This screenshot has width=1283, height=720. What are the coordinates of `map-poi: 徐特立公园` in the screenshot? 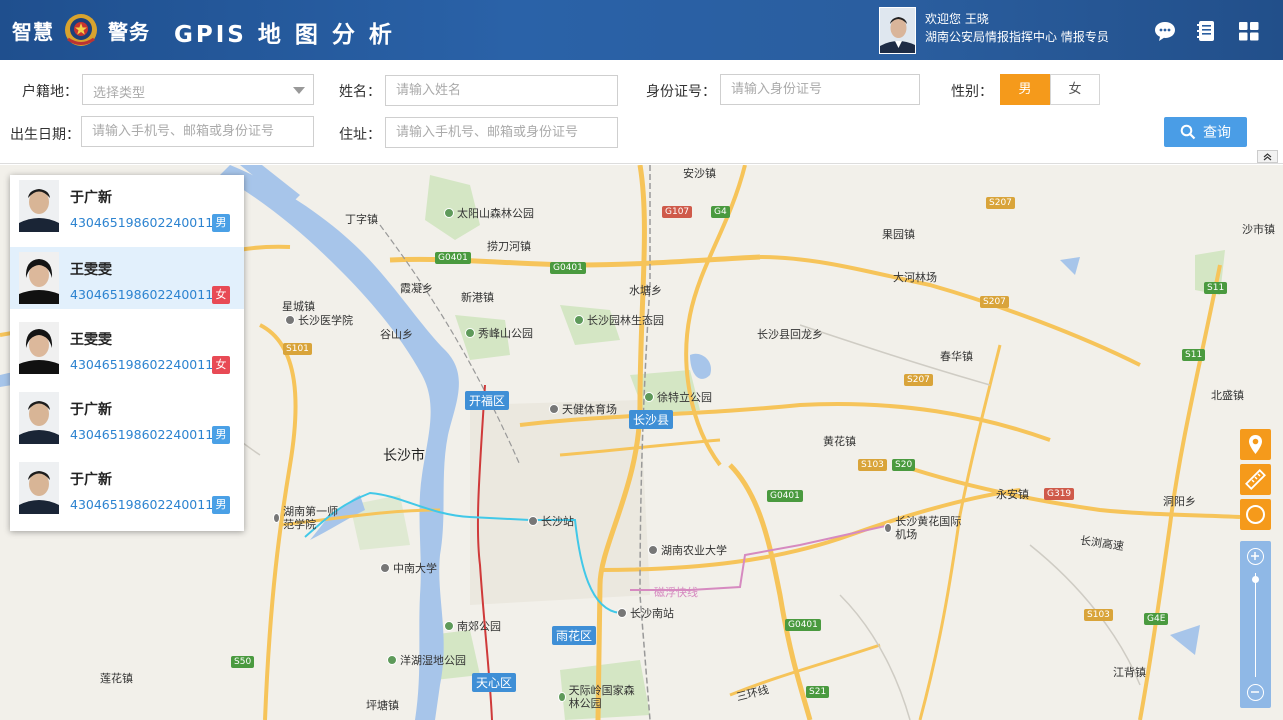 It's located at (678, 397).